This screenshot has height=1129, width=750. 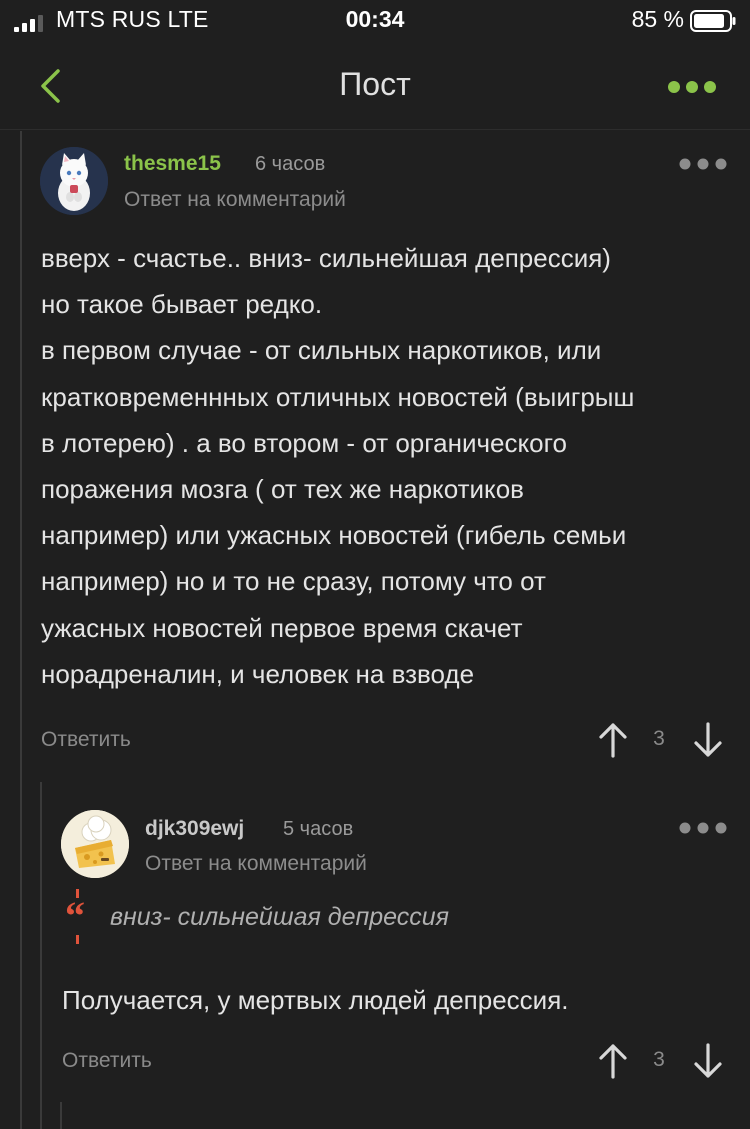 What do you see at coordinates (182, 304) in the screenshot?
I see `comment-line: но такое бывает редко.` at bounding box center [182, 304].